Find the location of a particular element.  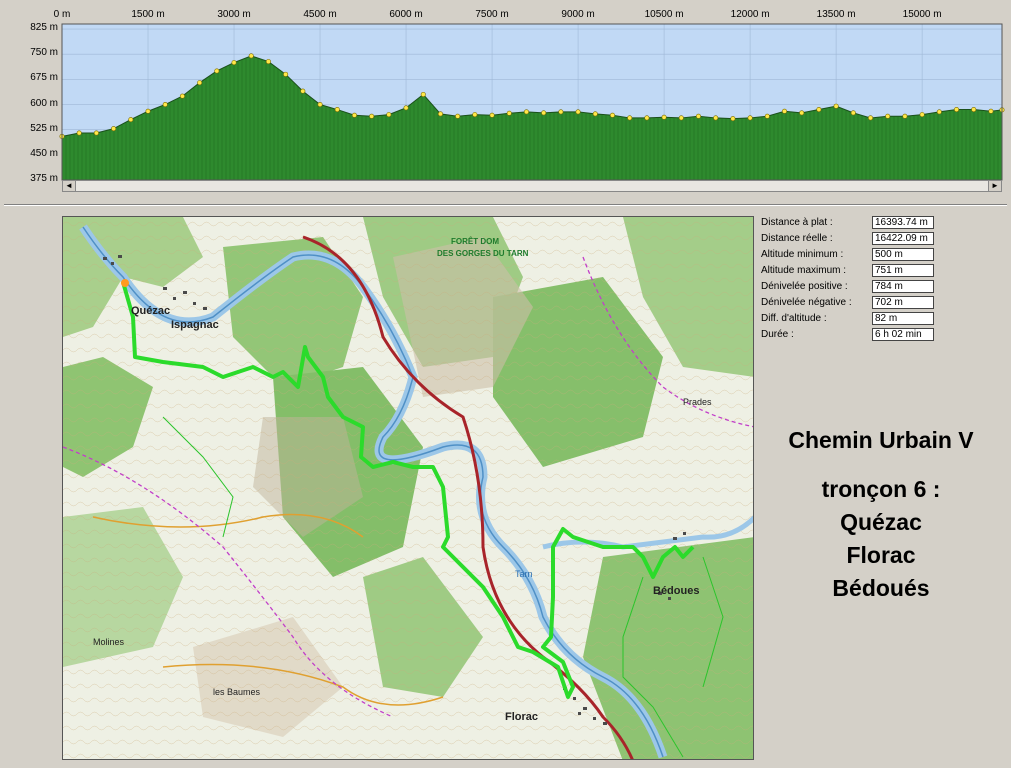

scroll-right-button: ► is located at coordinates (994, 186).